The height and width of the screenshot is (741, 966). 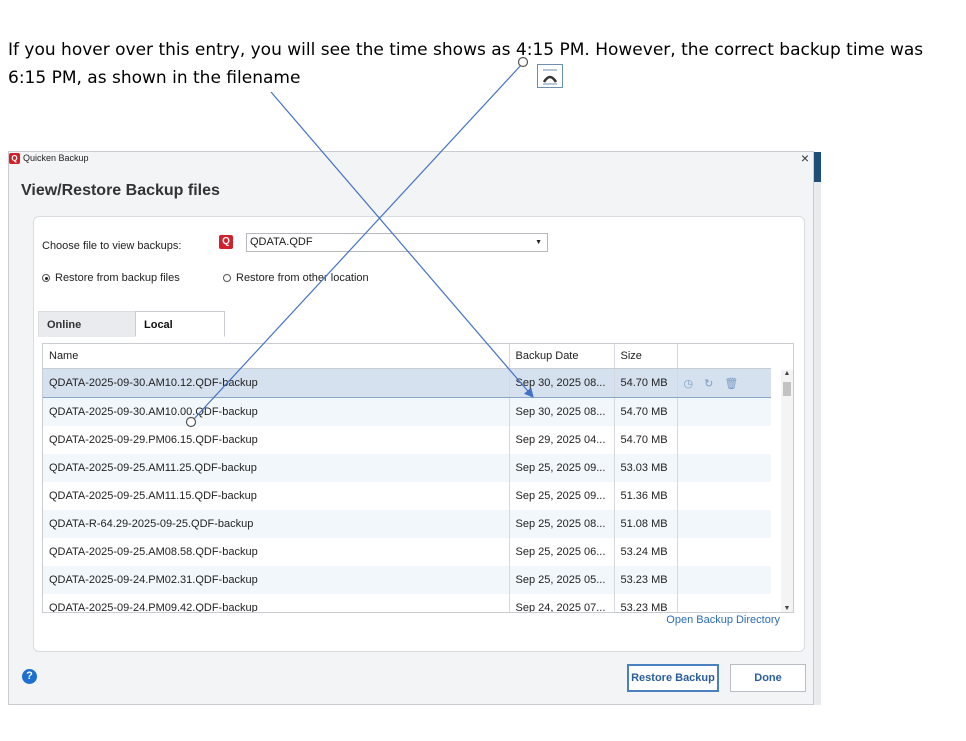 I want to click on tab-local-backups: Local Backups, so click(x=180, y=334).